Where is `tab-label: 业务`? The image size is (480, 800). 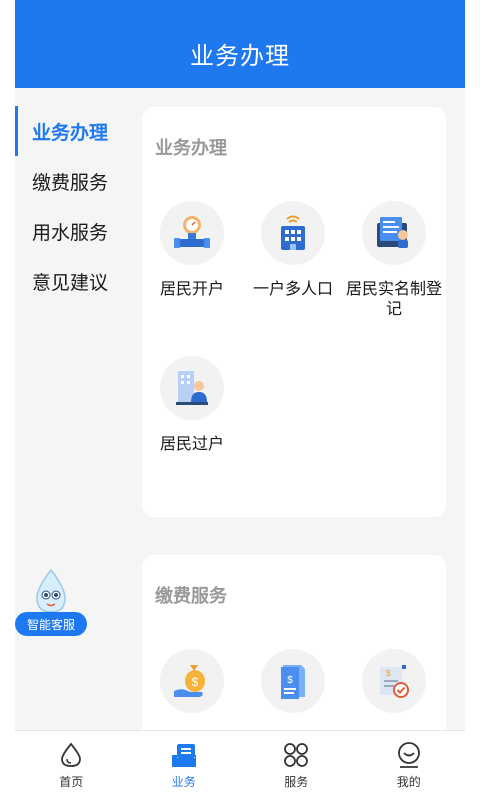 tab-label: 业务 is located at coordinates (183, 782).